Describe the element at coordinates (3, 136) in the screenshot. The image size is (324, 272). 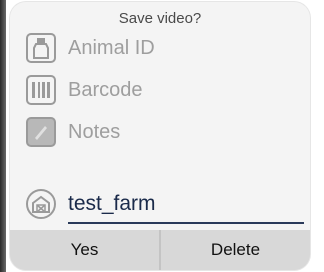
I see `device-bezel` at that location.